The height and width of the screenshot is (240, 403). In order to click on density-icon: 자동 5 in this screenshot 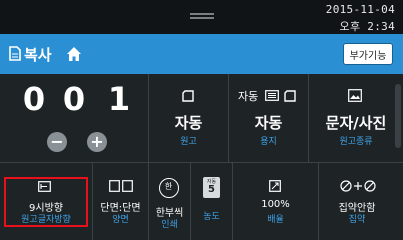, I will do `click(211, 187)`.